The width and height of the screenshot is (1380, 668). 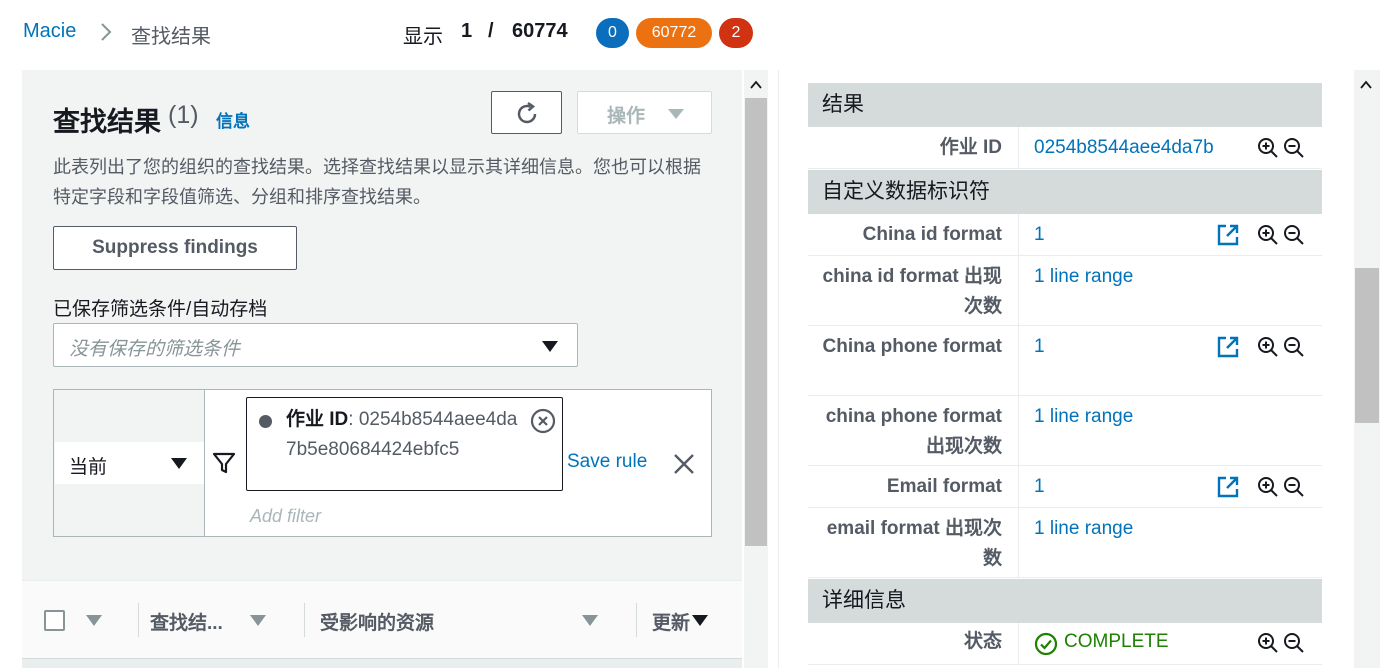 What do you see at coordinates (674, 33) in the screenshot?
I see `severity-badge-medium: 60772` at bounding box center [674, 33].